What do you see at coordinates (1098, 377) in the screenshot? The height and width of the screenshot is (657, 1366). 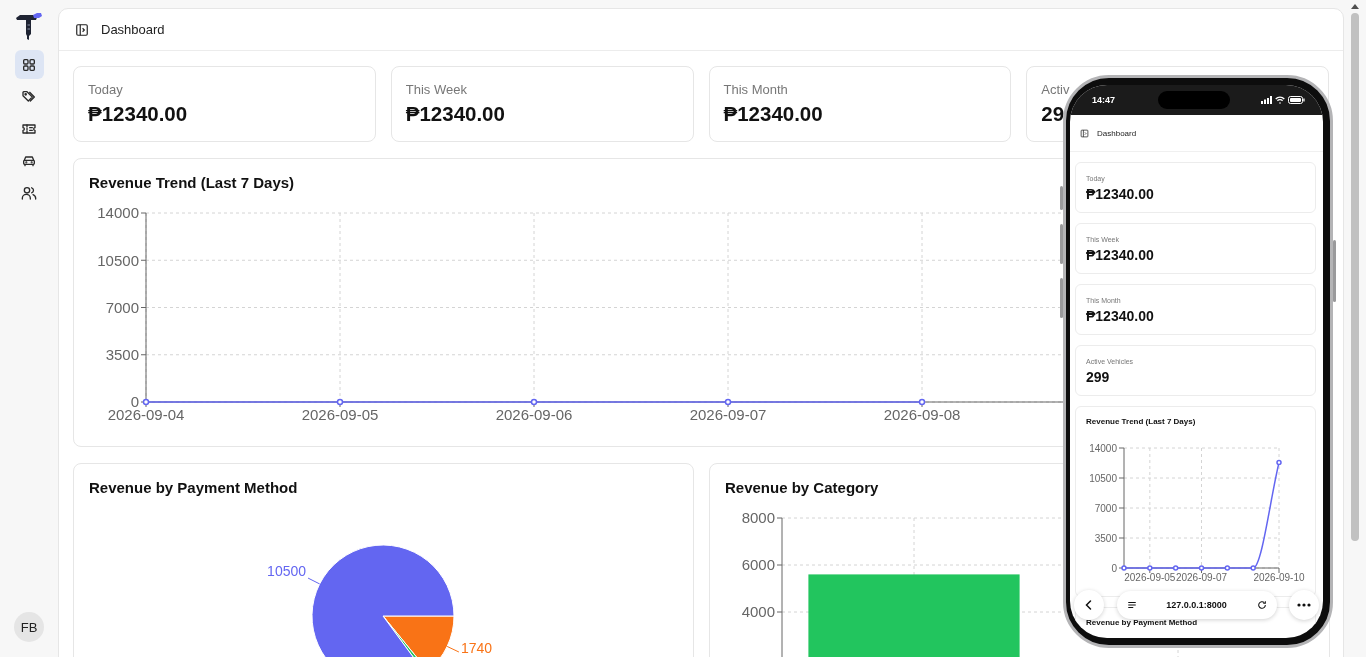 I see `stat-value: 299` at bounding box center [1098, 377].